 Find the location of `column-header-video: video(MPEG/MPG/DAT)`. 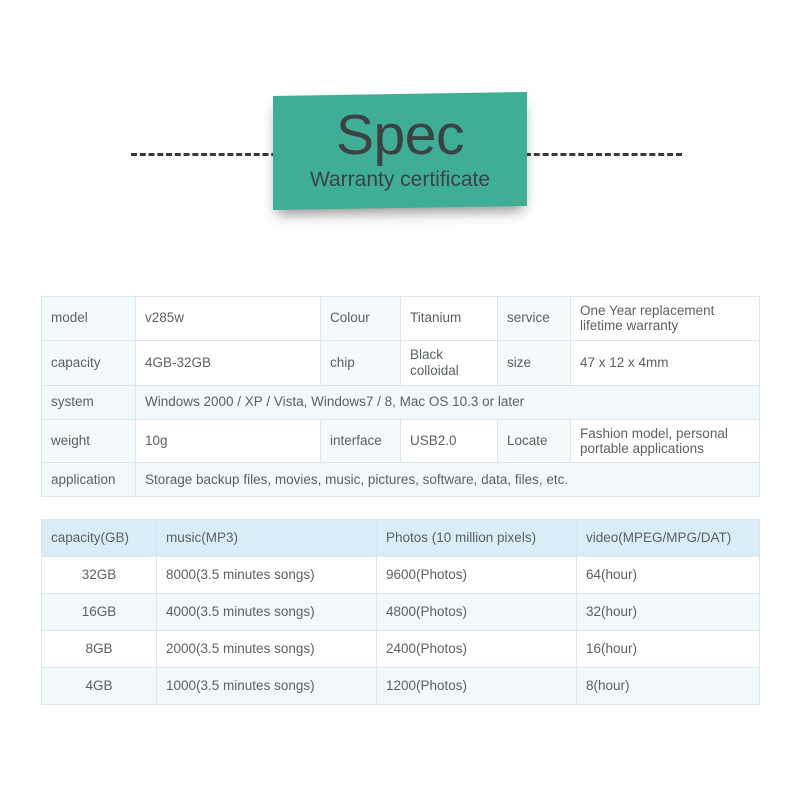

column-header-video: video(MPEG/MPG/DAT) is located at coordinates (668, 538).